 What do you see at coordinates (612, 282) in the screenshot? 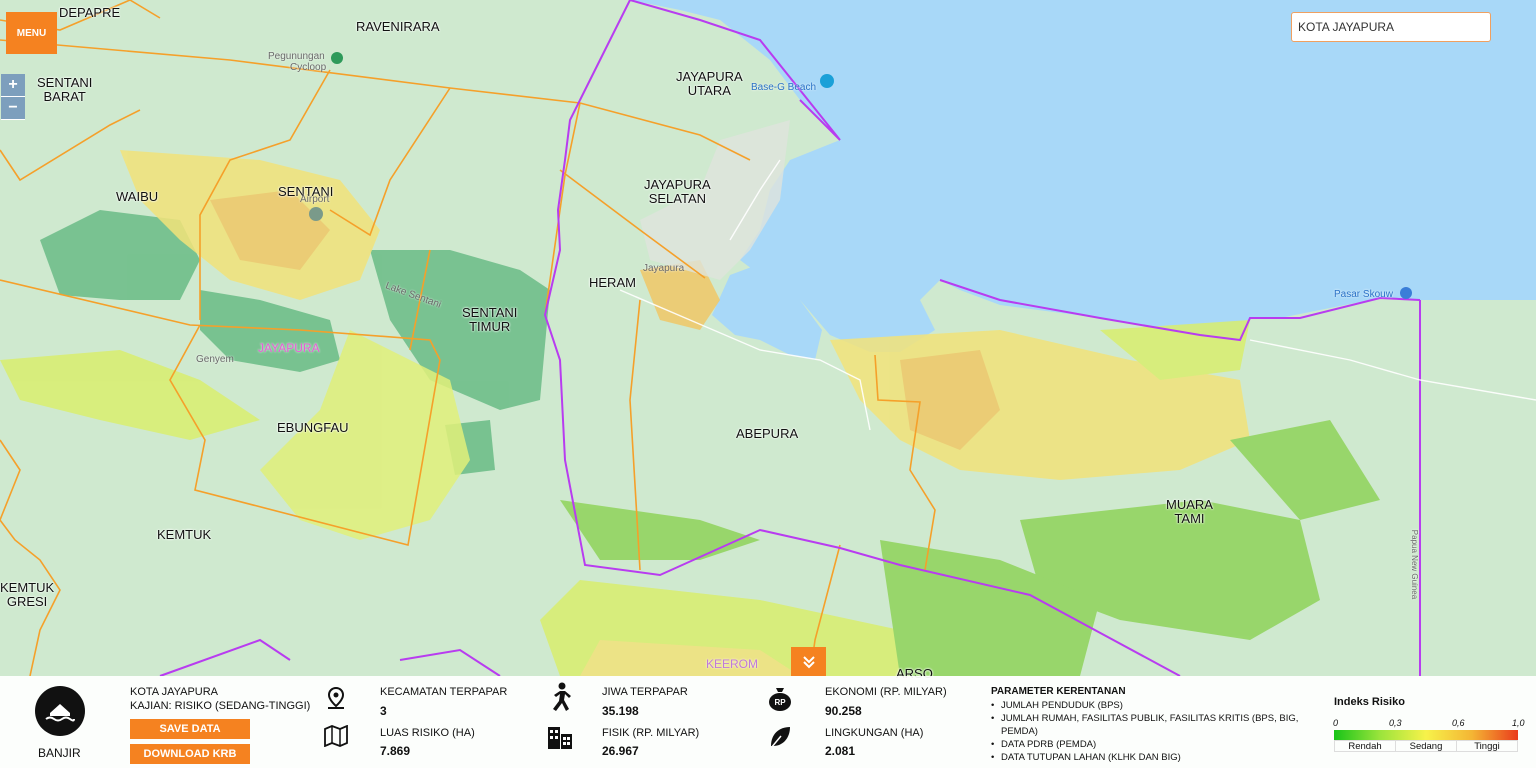
I see `label-heram: HERAM` at bounding box center [612, 282].